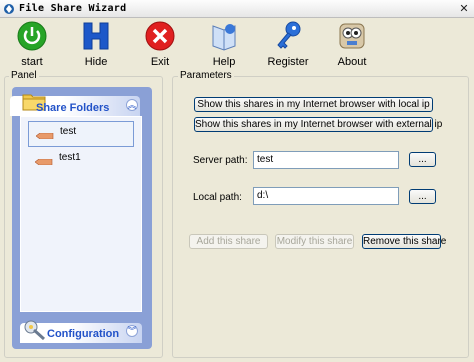 The width and height of the screenshot is (474, 362). I want to click on app-icon, so click(9, 9).